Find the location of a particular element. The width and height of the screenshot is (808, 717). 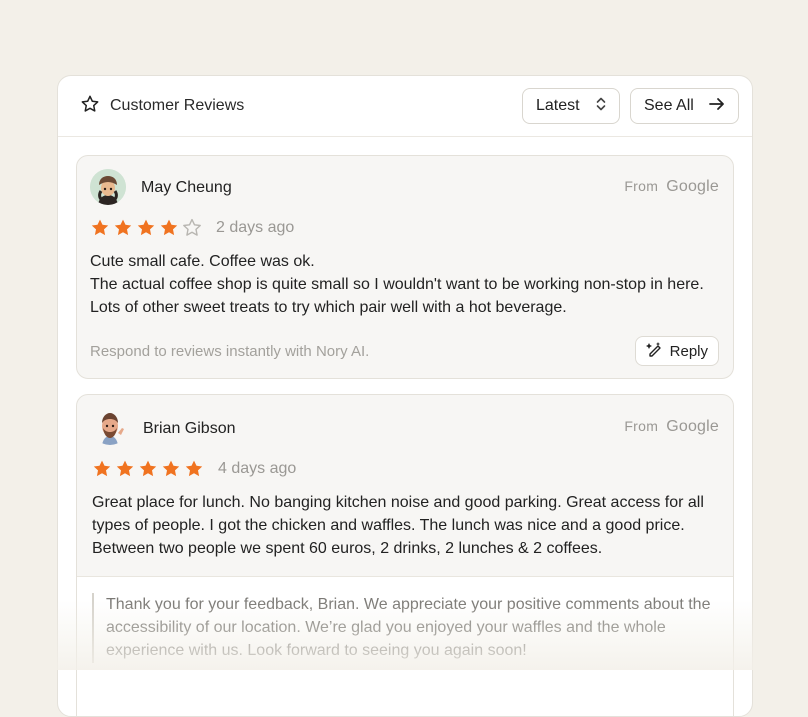

reply-button: Reply is located at coordinates (676, 351).